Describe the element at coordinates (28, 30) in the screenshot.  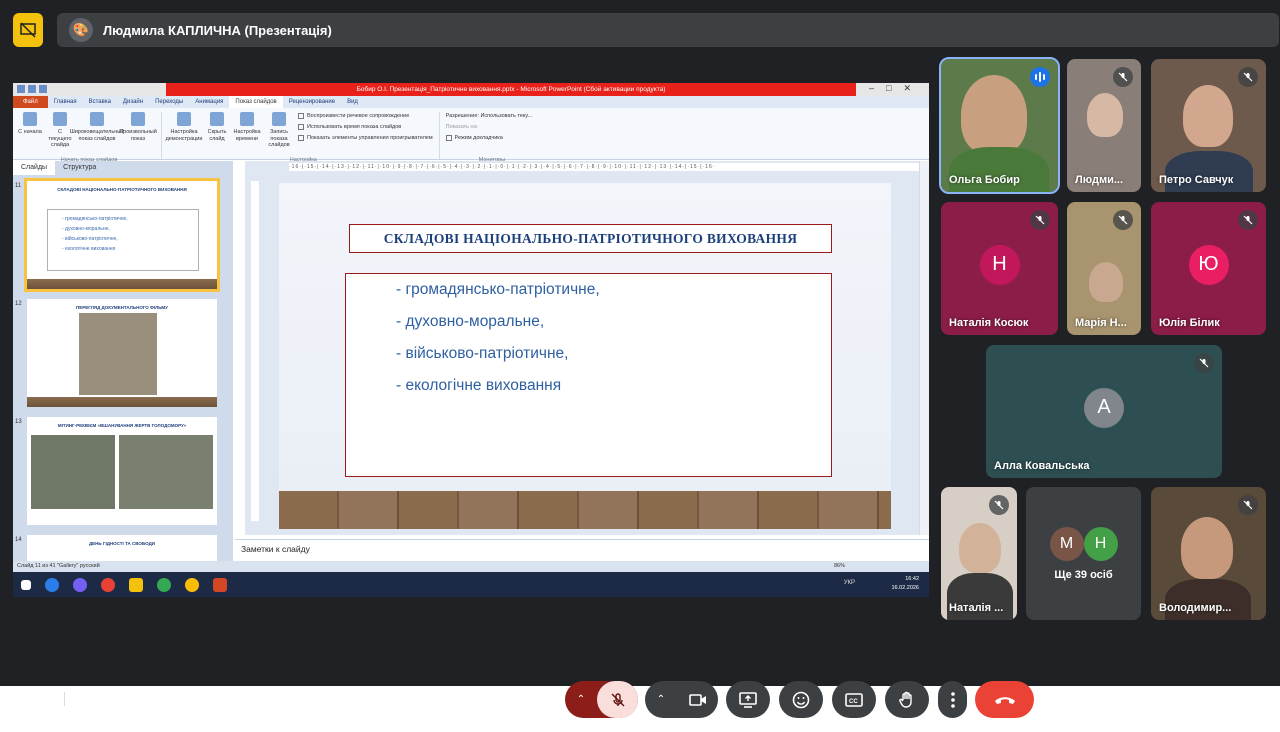
I see `presentation-indicator-icon` at that location.